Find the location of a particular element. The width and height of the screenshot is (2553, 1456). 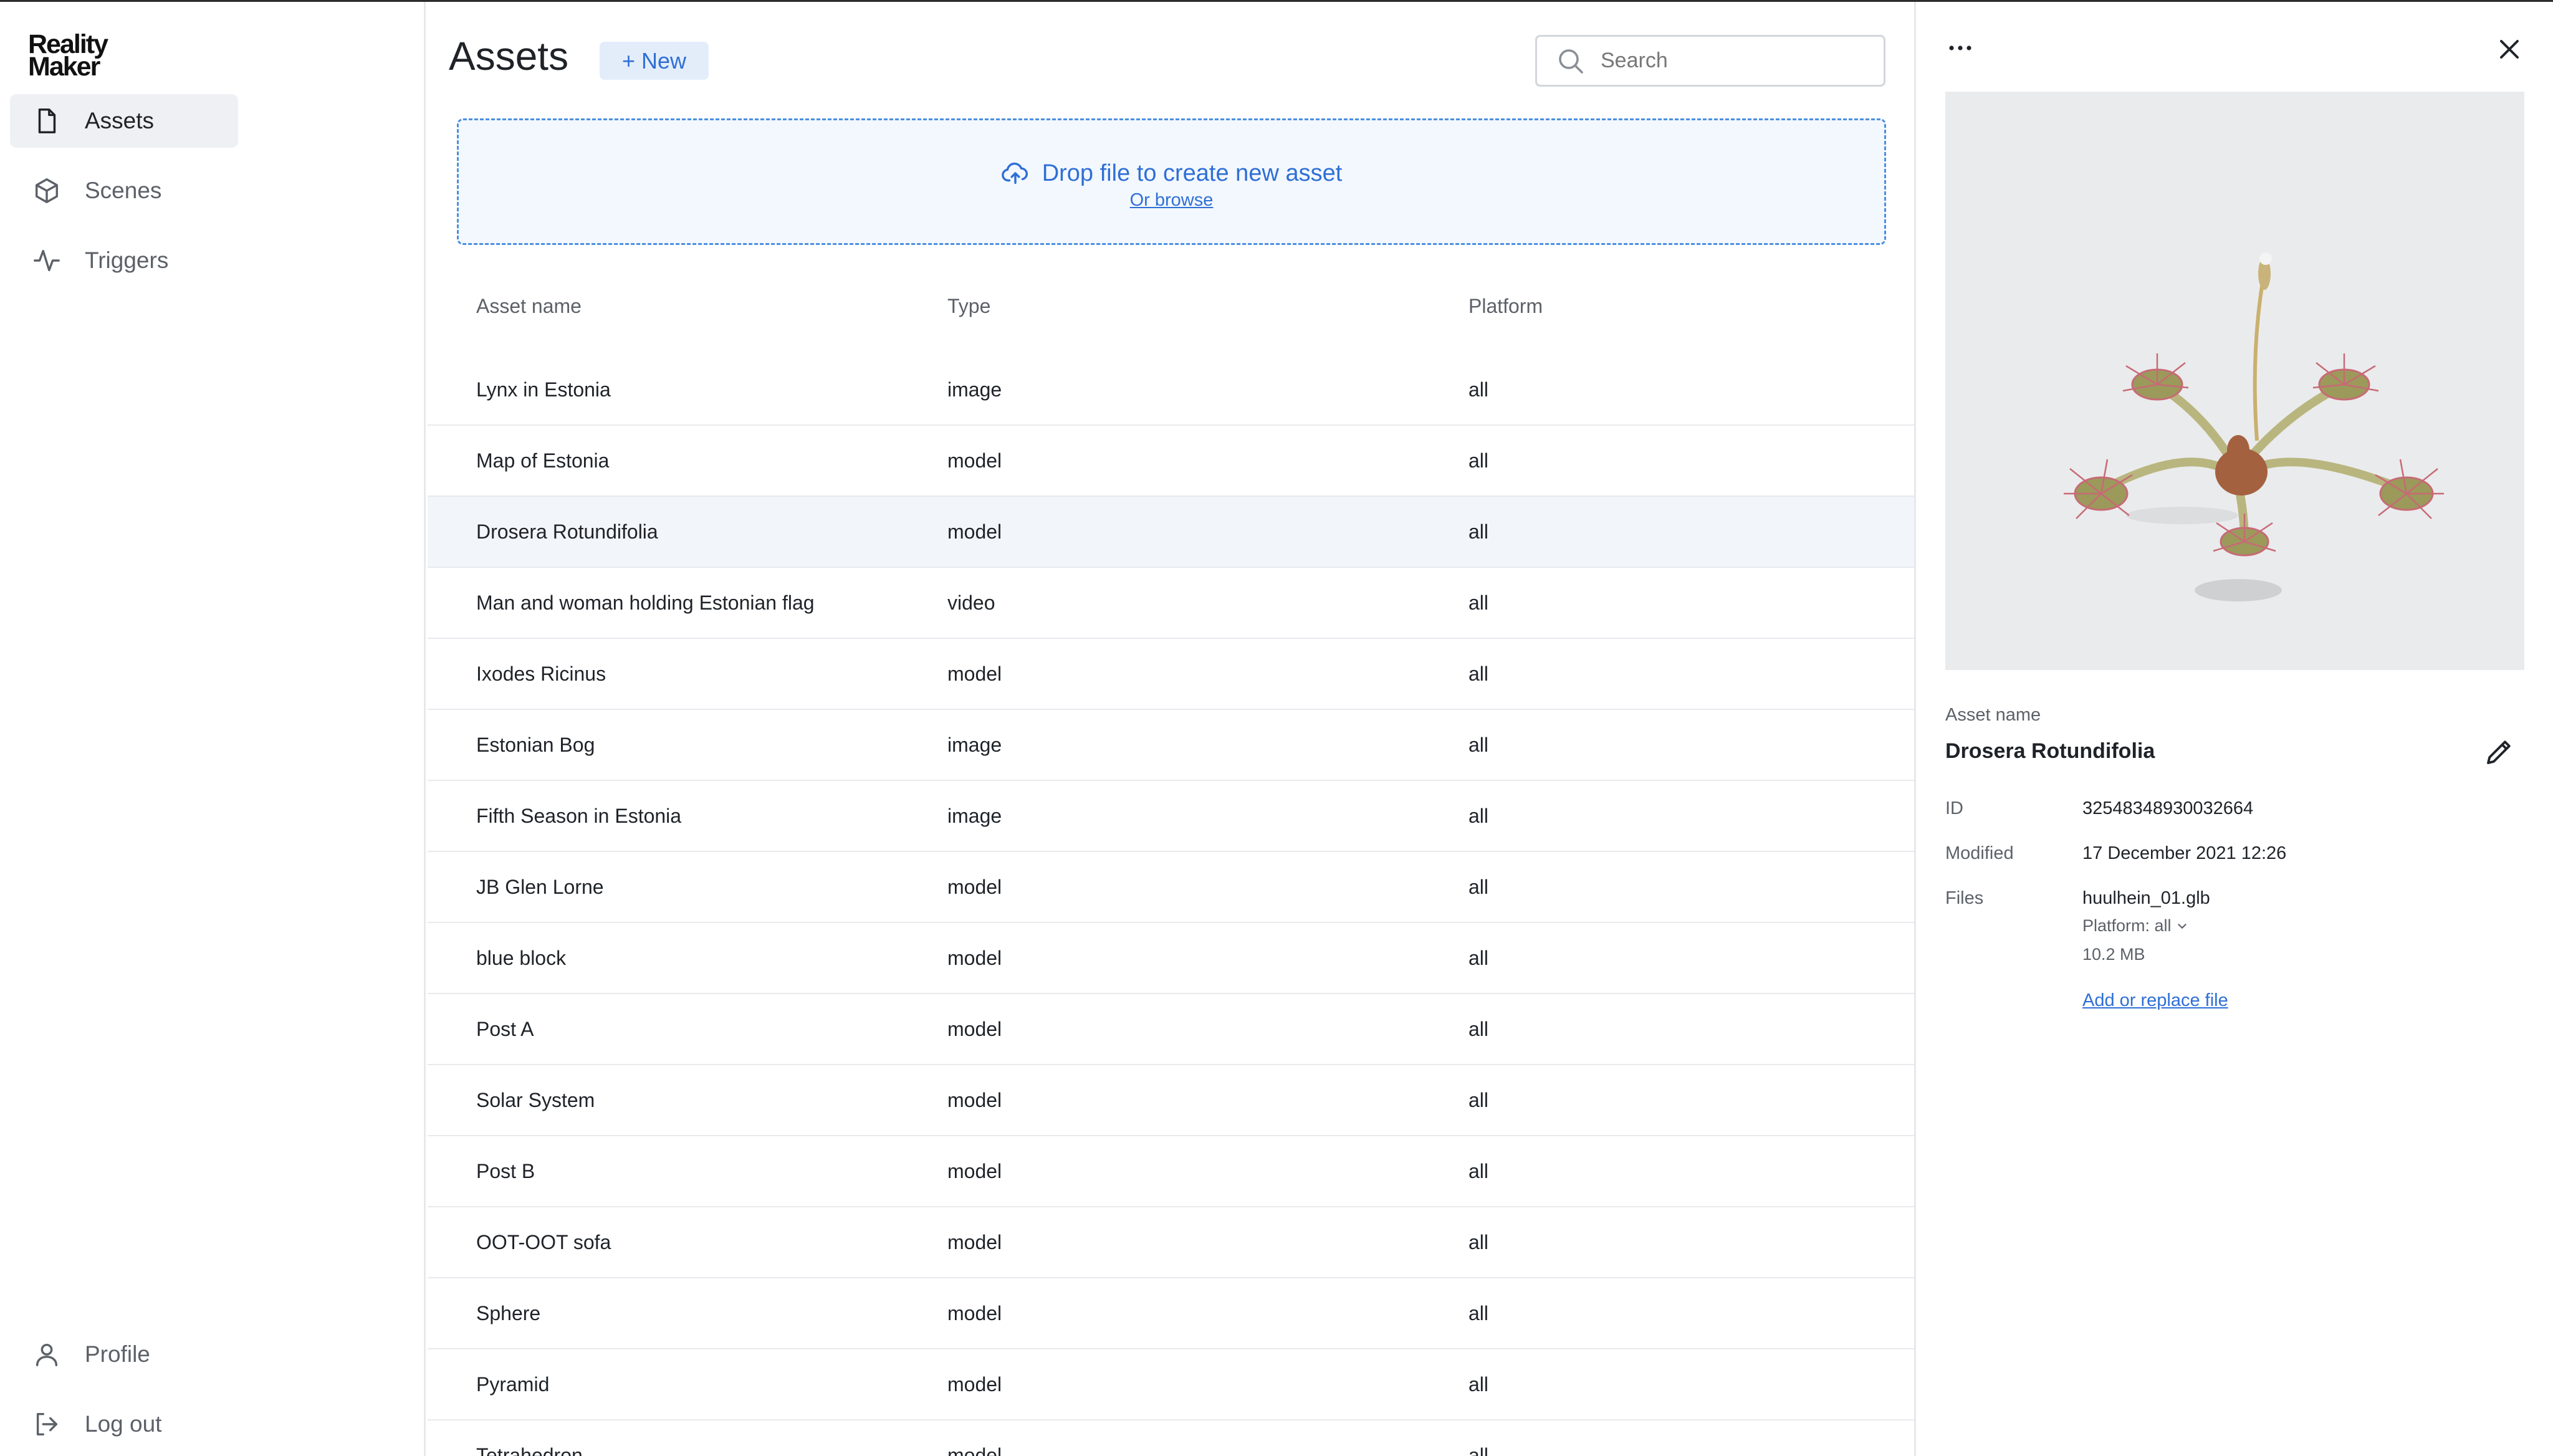

cube-icon is located at coordinates (47, 190).